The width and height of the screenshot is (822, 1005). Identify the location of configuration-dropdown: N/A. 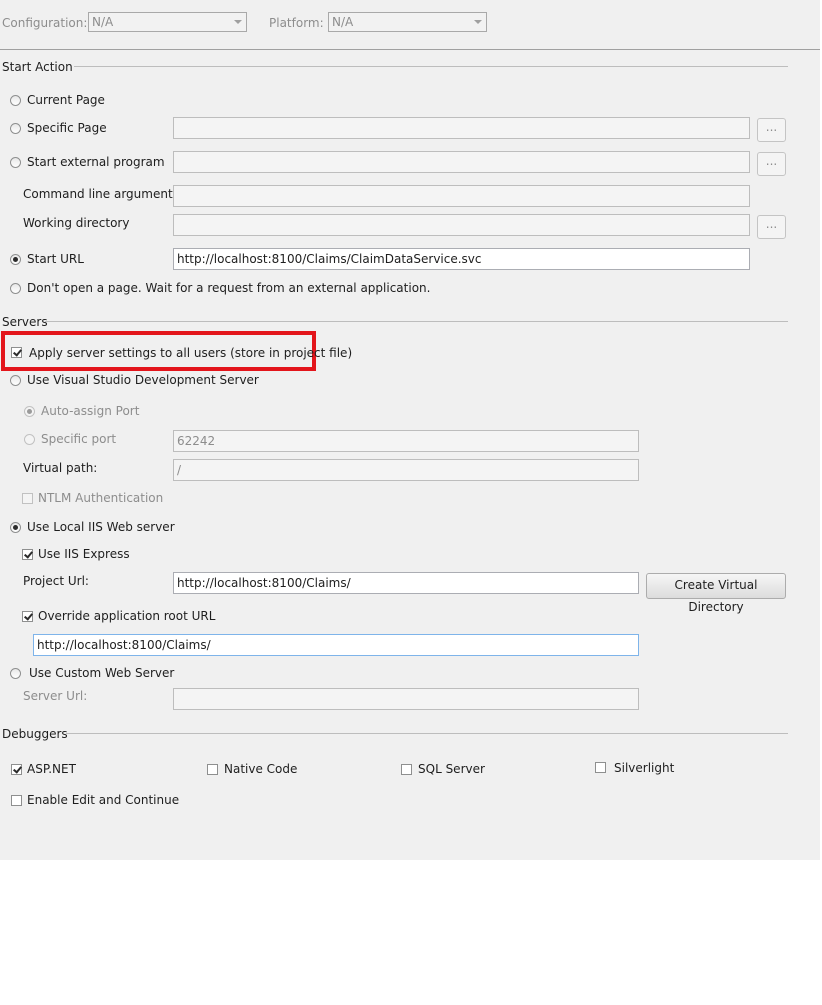
(167, 22).